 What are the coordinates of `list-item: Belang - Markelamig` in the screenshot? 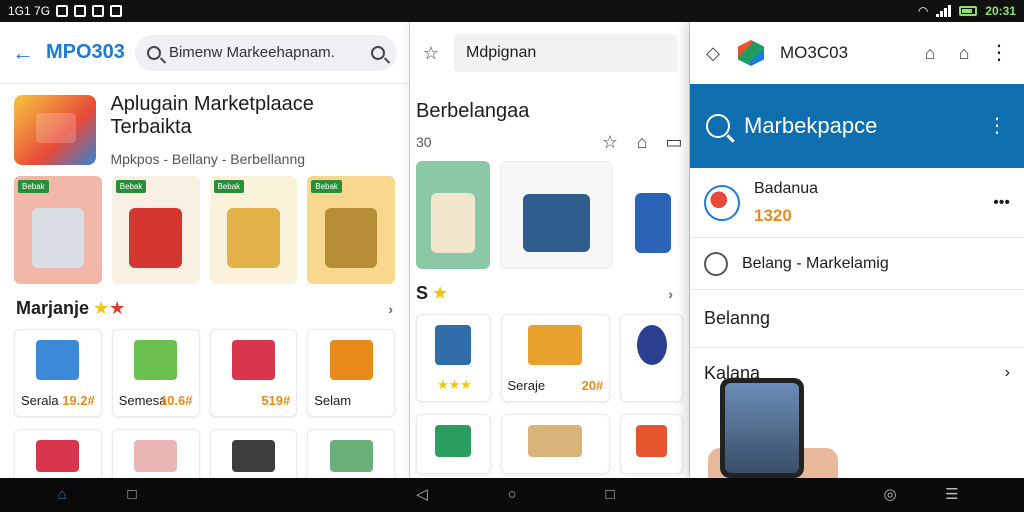 It's located at (857, 264).